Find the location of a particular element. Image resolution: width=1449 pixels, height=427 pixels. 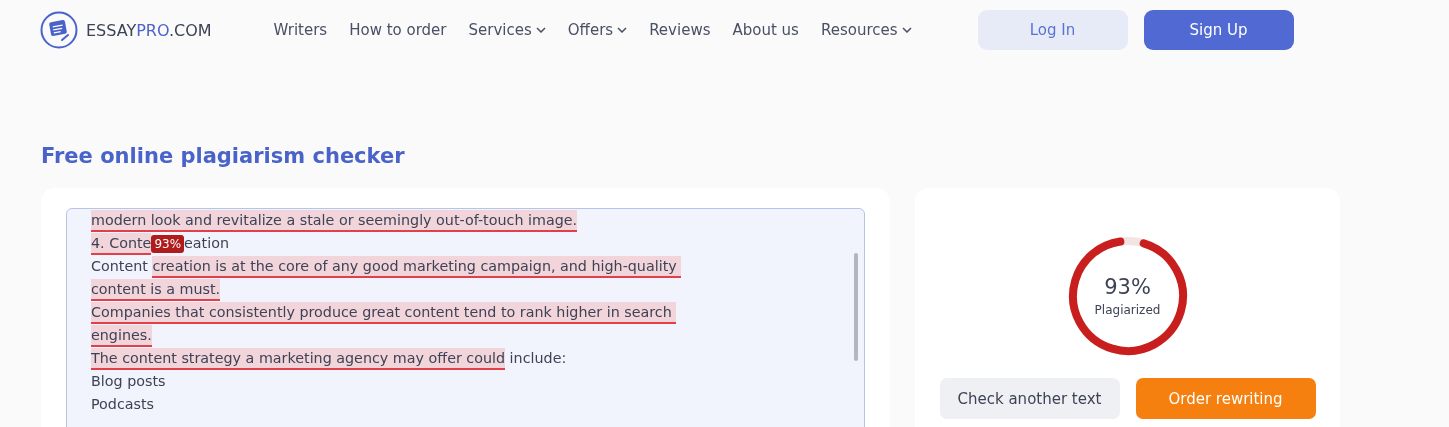

percent-value: 93% is located at coordinates (1127, 287).